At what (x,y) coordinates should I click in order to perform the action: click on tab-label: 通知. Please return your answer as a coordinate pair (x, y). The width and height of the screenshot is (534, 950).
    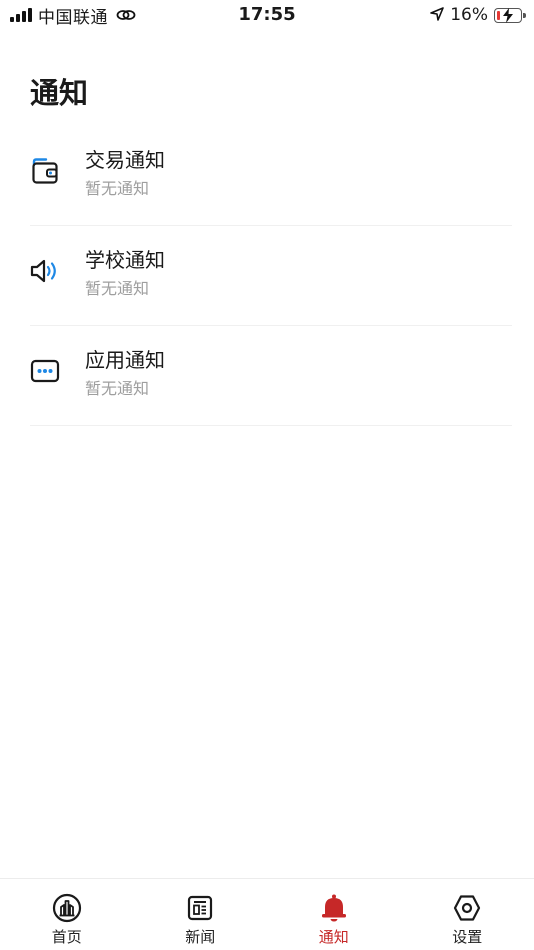
    Looking at the image, I should click on (333, 937).